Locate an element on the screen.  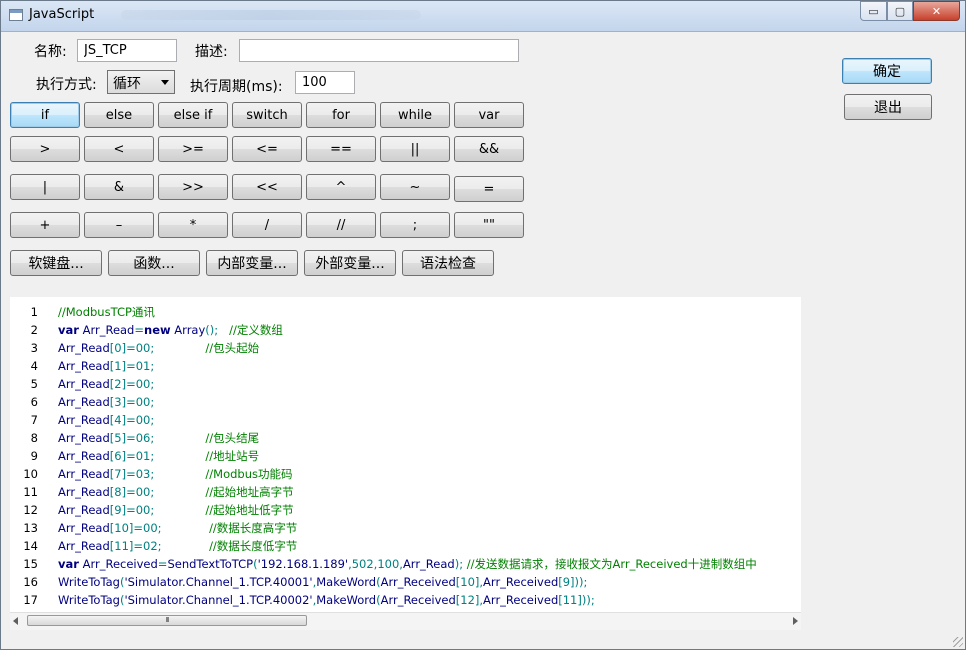
var-button: var is located at coordinates (489, 115).